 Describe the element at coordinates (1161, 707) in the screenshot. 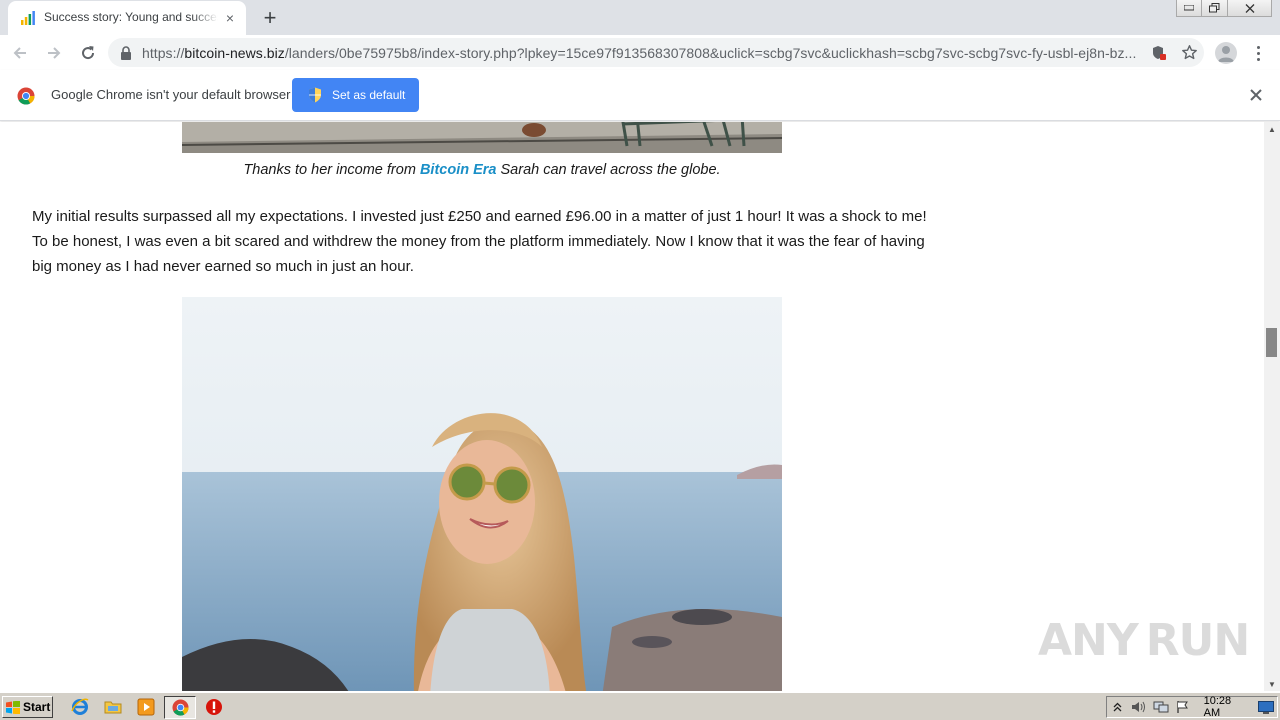

I see `network-icon` at that location.